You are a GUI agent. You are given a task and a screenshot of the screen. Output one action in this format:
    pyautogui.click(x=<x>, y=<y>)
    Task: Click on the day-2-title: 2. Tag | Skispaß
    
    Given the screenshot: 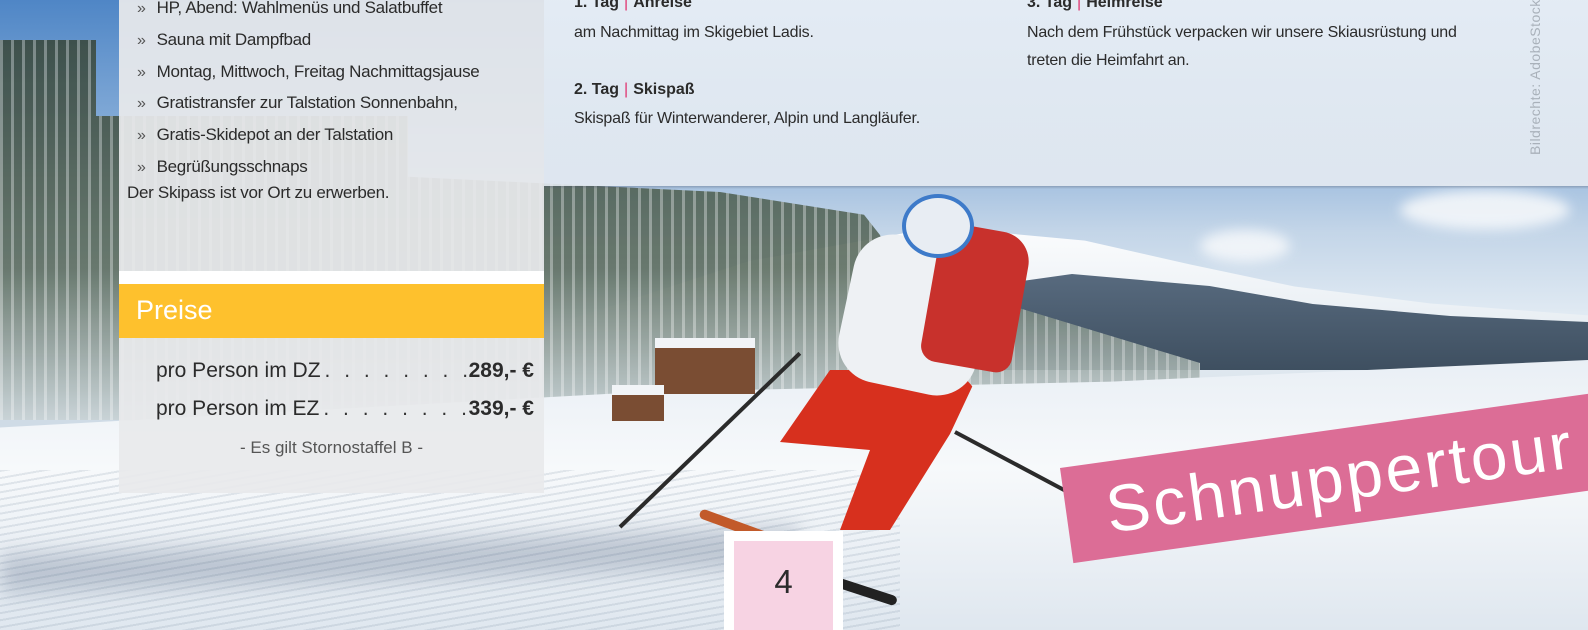 What is the action you would take?
    pyautogui.click(x=634, y=90)
    